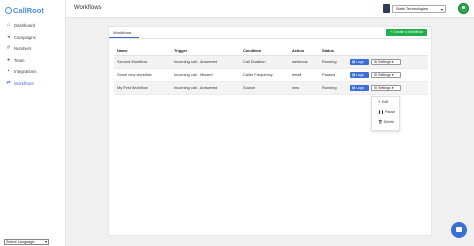 This screenshot has width=474, height=246. I want to click on sidebar-item-workflows: ⇄ Workflows, so click(33, 83).